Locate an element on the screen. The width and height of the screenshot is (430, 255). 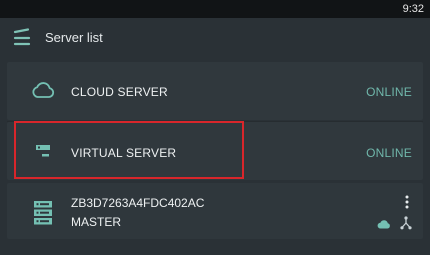
status-bar: 9:32 is located at coordinates (215, 9).